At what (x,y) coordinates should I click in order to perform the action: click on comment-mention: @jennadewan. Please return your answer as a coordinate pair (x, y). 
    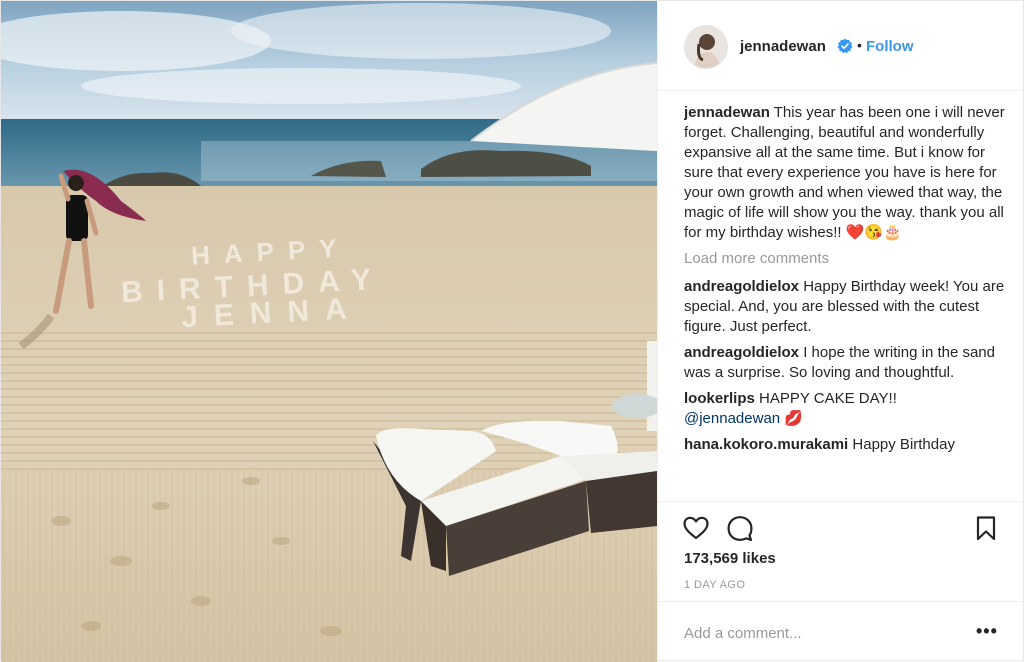
    Looking at the image, I should click on (732, 418).